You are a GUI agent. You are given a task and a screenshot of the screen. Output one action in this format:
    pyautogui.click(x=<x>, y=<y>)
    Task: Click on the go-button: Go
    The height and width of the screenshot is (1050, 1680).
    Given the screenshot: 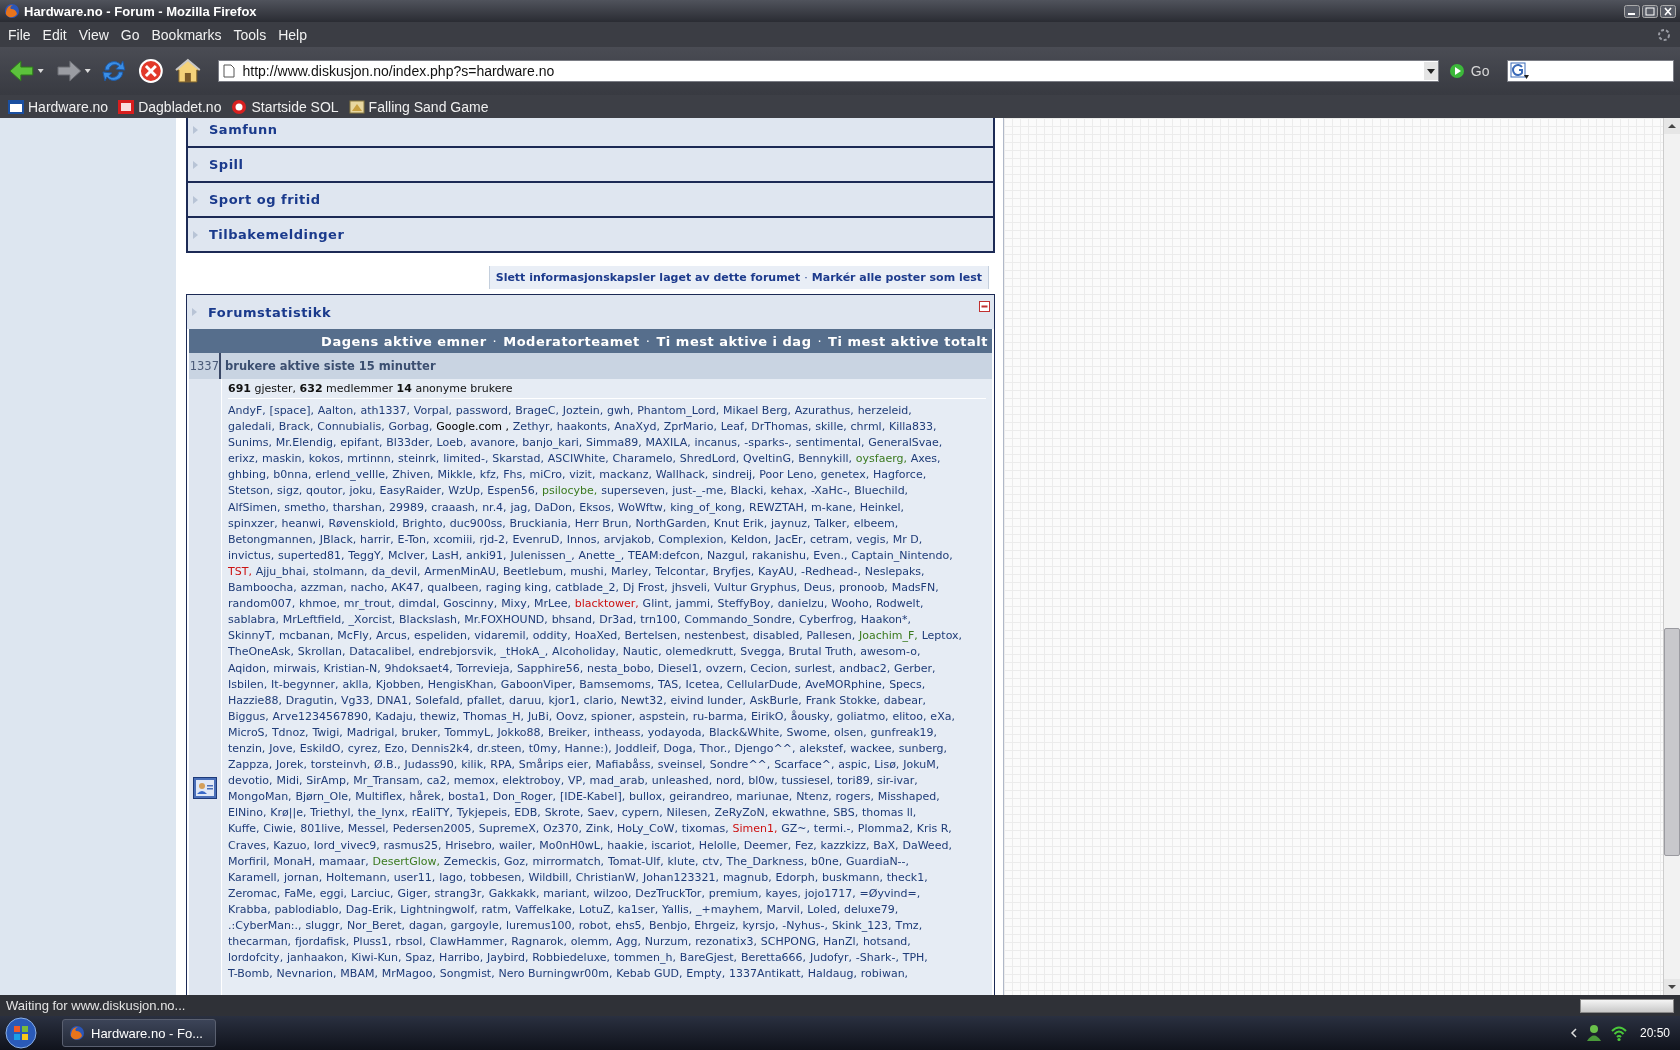 What is the action you would take?
    pyautogui.click(x=1469, y=71)
    